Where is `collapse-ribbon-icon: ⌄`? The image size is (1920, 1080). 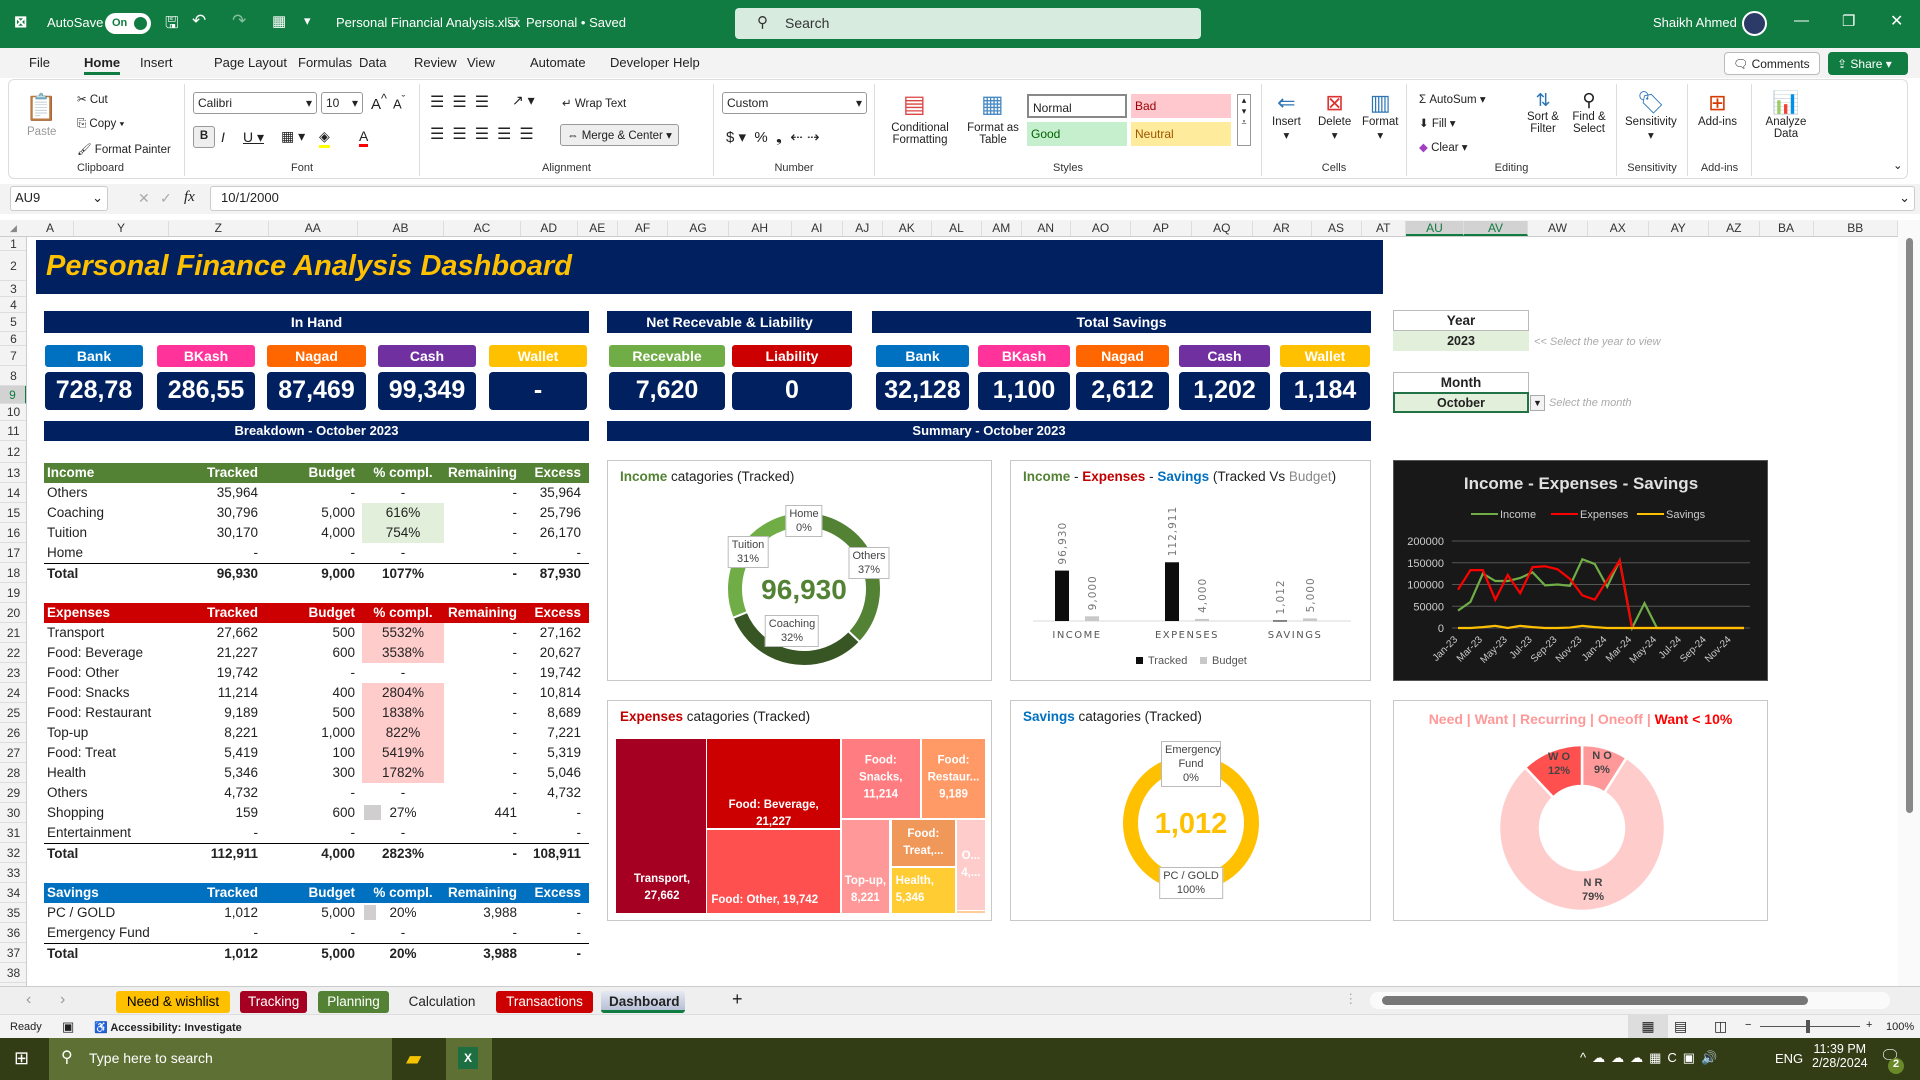 collapse-ribbon-icon: ⌄ is located at coordinates (1898, 165).